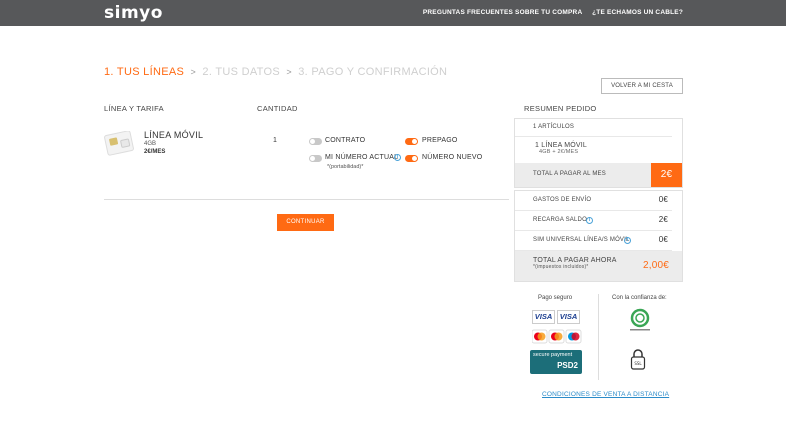 The width and height of the screenshot is (786, 426). Describe the element at coordinates (502, 12) in the screenshot. I see `faq-link: PREGUNTAS FRECUENTES SOBRE TU COMPRA` at that location.